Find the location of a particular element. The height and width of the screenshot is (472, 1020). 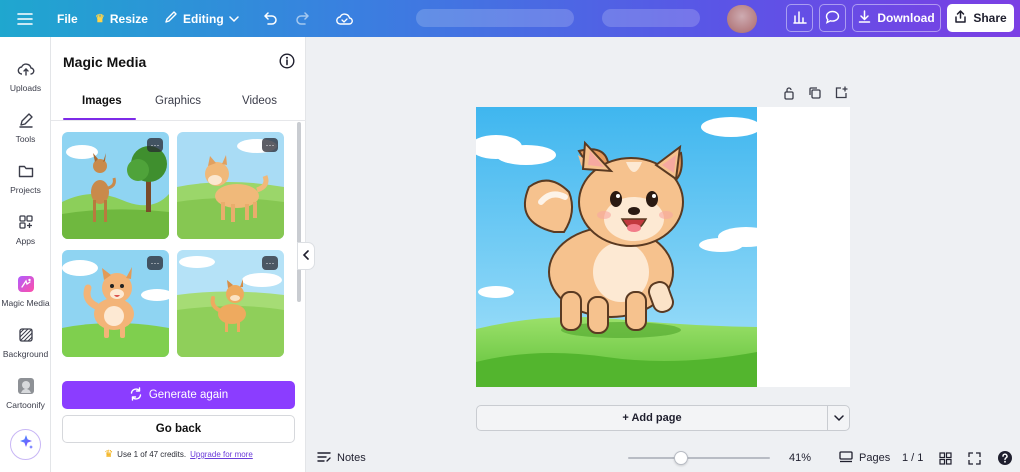

file-menu: File is located at coordinates (67, 18).